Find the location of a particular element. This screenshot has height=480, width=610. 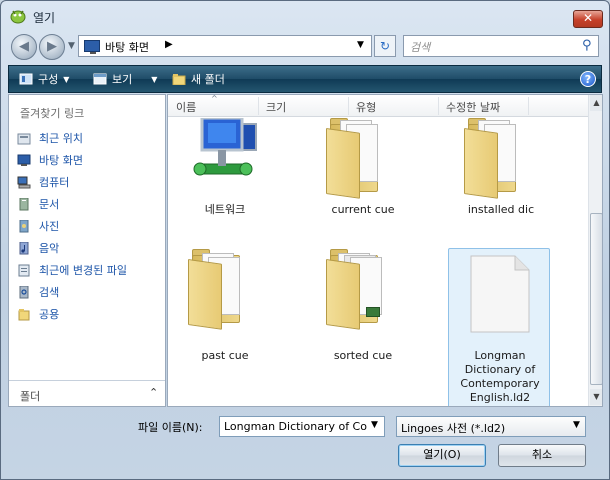

nav-item-label: 검색 is located at coordinates (49, 292).